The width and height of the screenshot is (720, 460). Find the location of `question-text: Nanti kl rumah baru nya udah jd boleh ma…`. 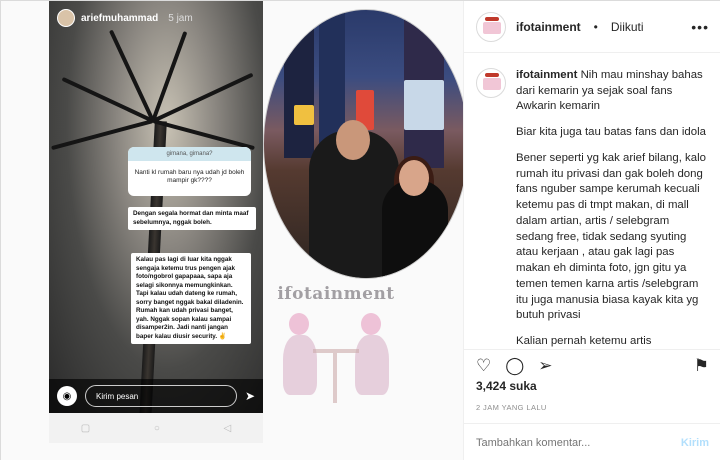

question-text: Nanti kl rumah baru nya udah jd boleh ma… is located at coordinates (189, 177).